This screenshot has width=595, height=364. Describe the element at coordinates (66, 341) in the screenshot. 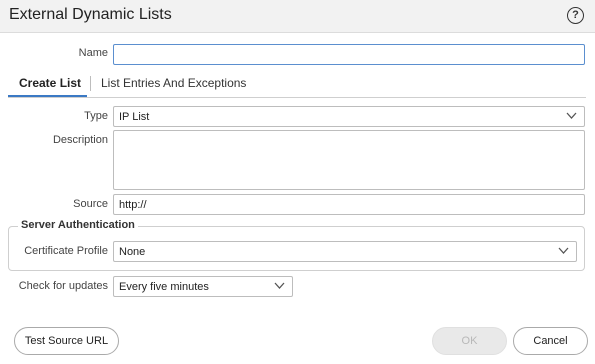

I see `test-source-url-button: Test Source URL` at that location.